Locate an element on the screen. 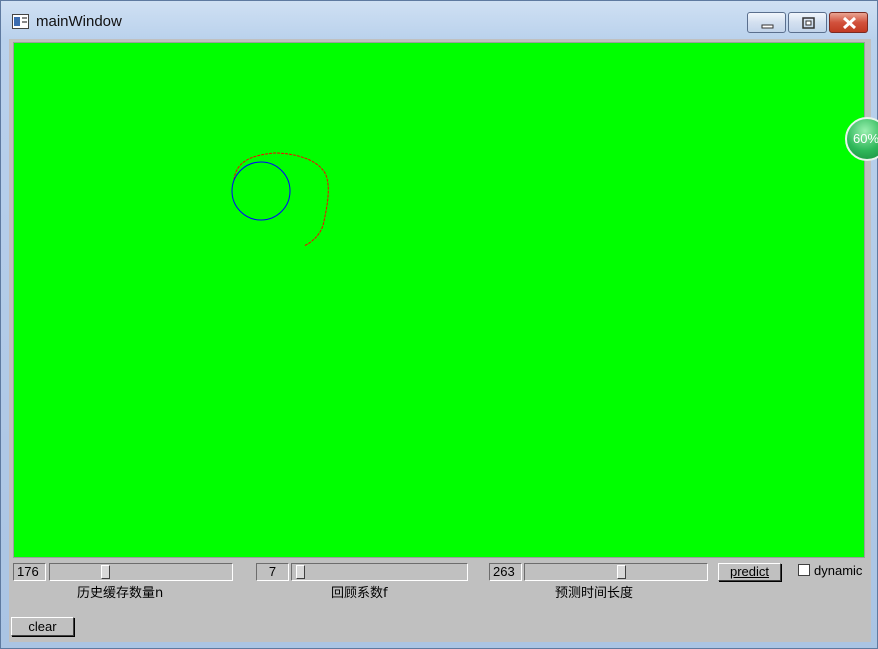 The width and height of the screenshot is (878, 649). window-title: mainWindow is located at coordinates (79, 21).